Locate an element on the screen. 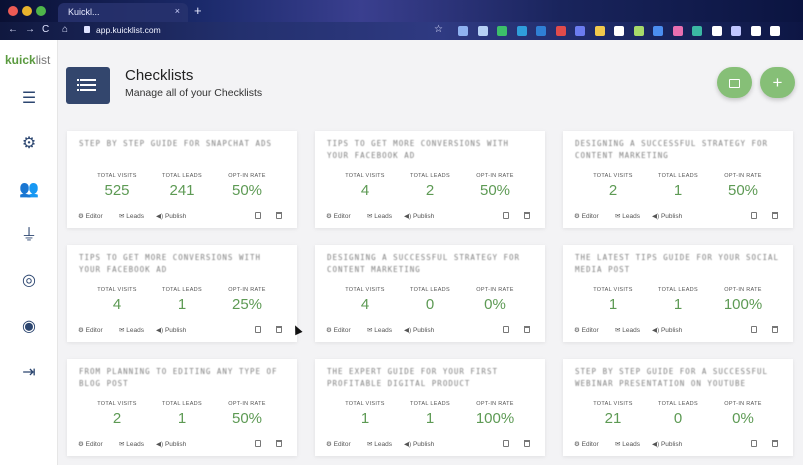 This screenshot has height=465, width=803. back-button: ← is located at coordinates (13, 29).